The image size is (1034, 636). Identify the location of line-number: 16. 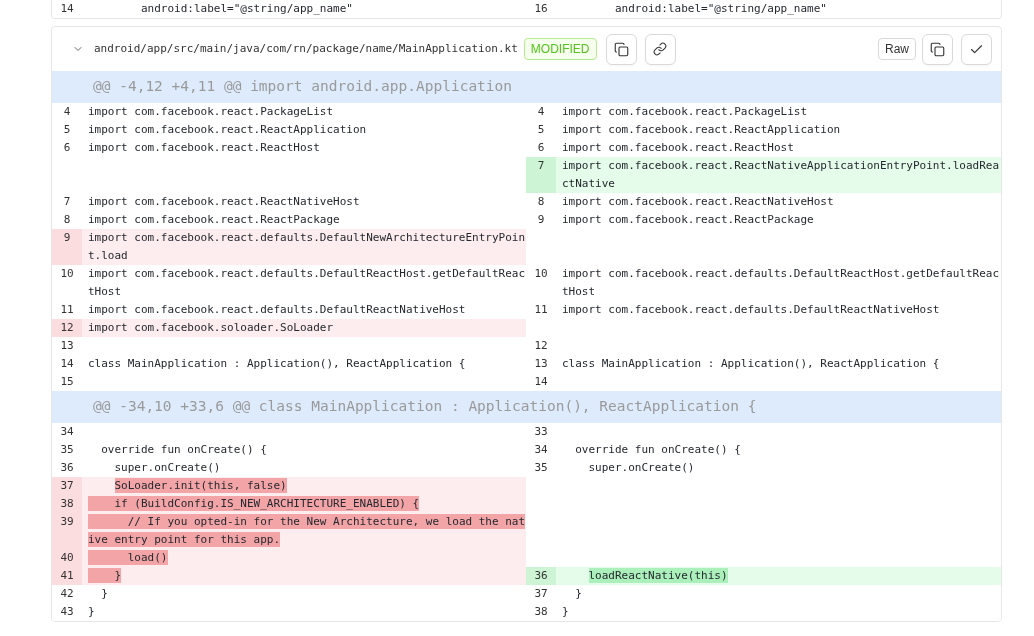
(541, 8).